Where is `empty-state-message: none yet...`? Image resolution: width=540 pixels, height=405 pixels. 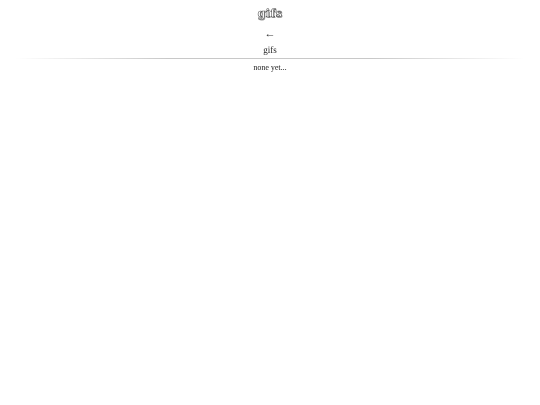 empty-state-message: none yet... is located at coordinates (270, 67).